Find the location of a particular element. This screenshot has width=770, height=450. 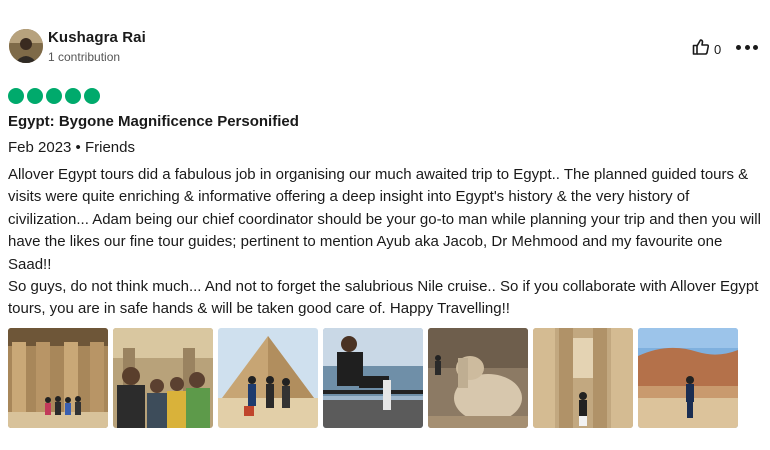

author-name: Kushagra Rai is located at coordinates (97, 37).